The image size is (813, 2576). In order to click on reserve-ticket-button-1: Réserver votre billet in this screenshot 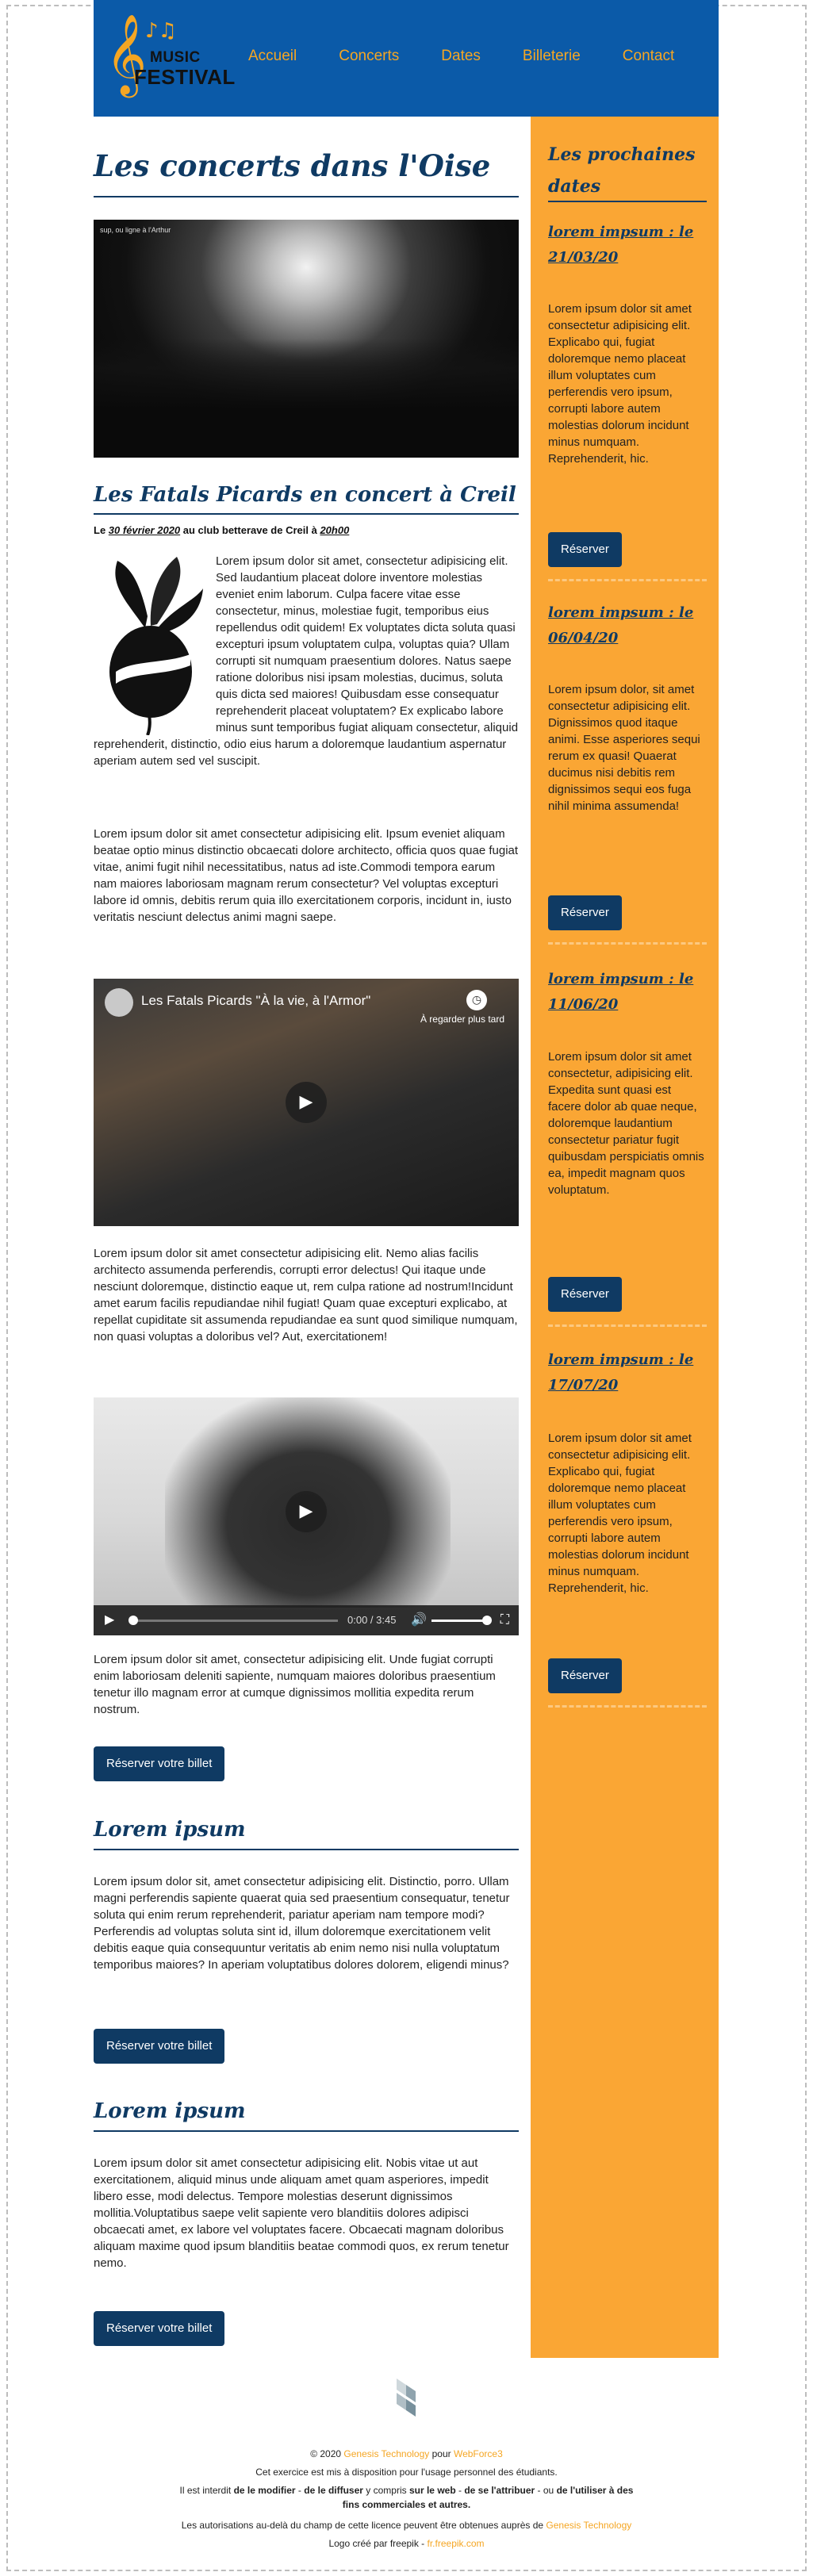, I will do `click(159, 1763)`.